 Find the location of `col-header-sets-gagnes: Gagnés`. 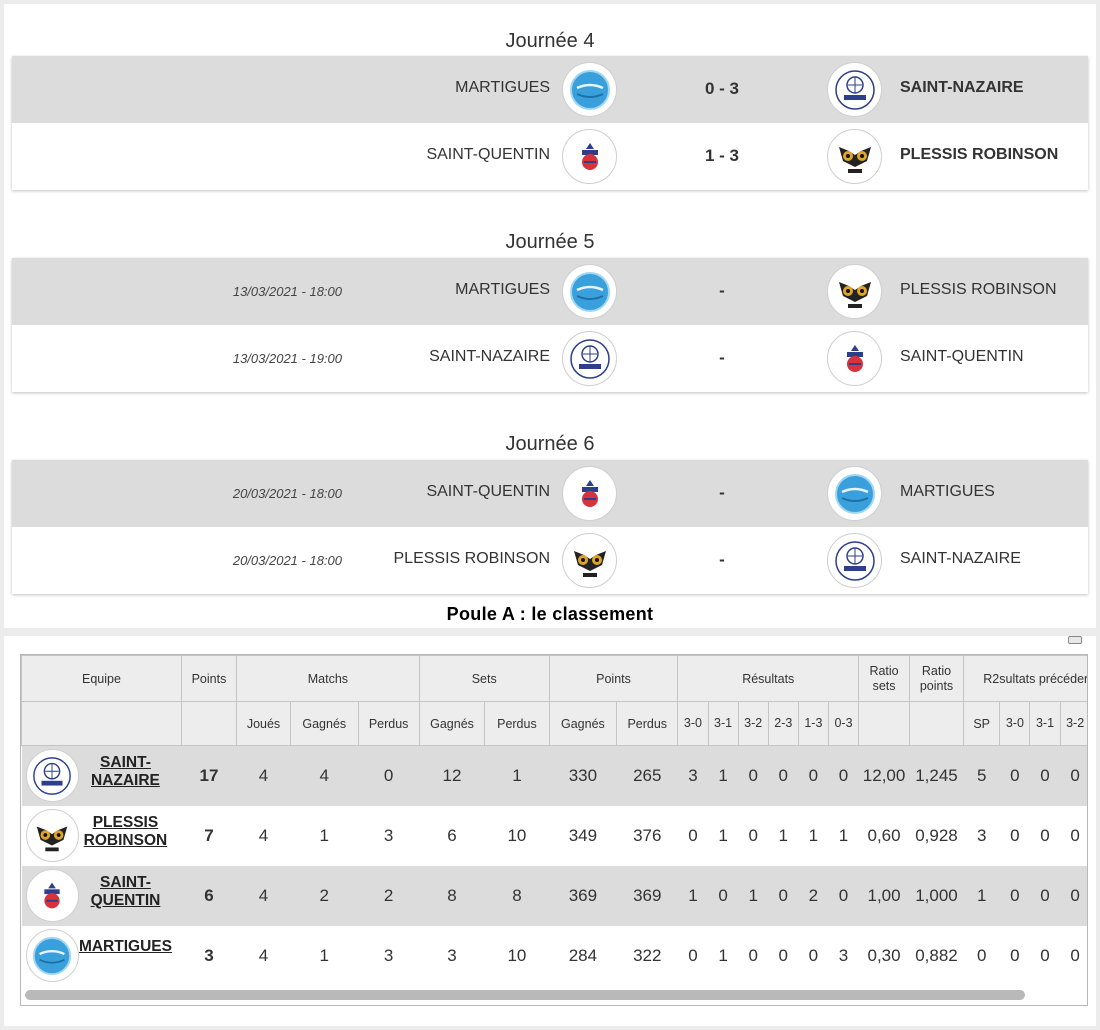

col-header-sets-gagnes: Gagnés is located at coordinates (452, 723).